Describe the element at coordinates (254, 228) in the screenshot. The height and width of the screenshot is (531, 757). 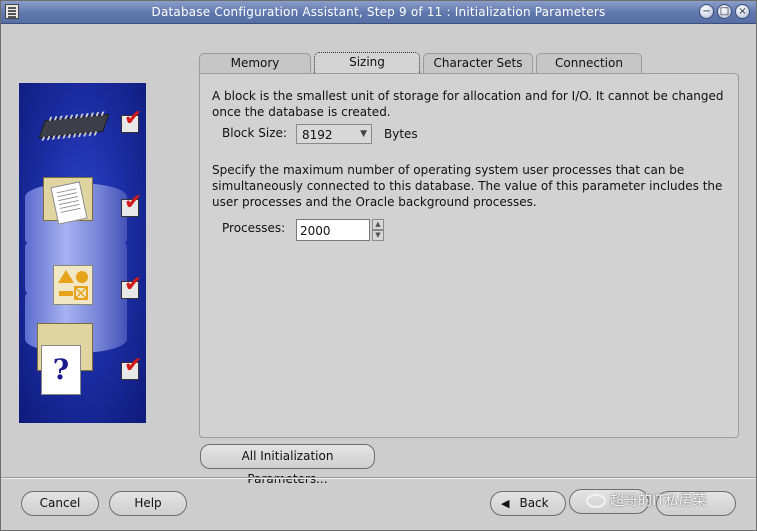
I see `processes-label: Processes:` at that location.